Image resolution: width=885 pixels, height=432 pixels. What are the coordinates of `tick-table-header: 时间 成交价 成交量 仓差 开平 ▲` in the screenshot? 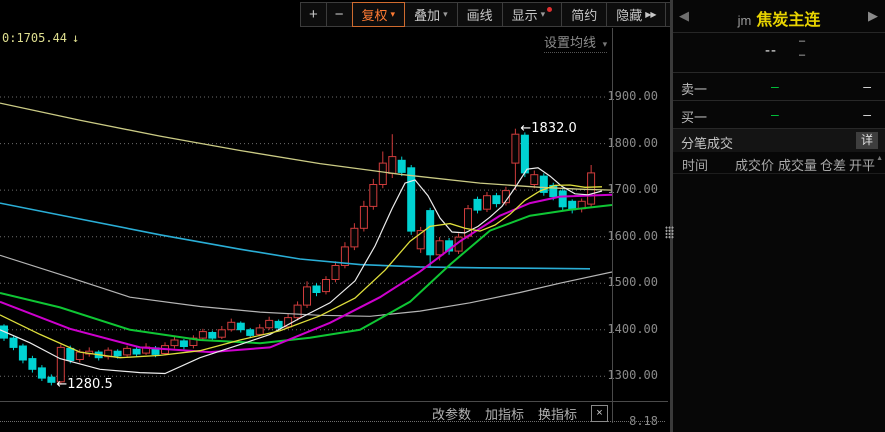 It's located at (779, 163).